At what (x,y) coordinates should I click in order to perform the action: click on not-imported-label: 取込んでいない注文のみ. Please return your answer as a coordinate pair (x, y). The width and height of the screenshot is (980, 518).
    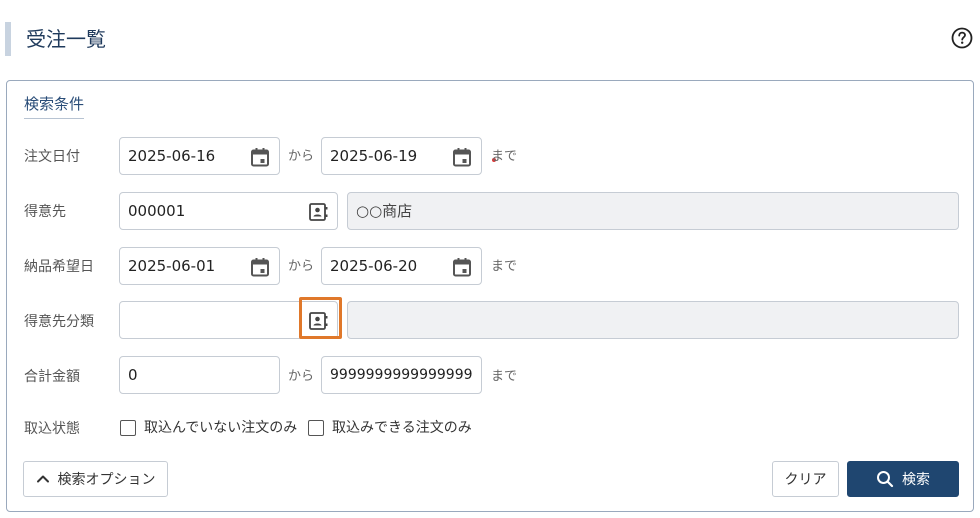
    Looking at the image, I should click on (220, 428).